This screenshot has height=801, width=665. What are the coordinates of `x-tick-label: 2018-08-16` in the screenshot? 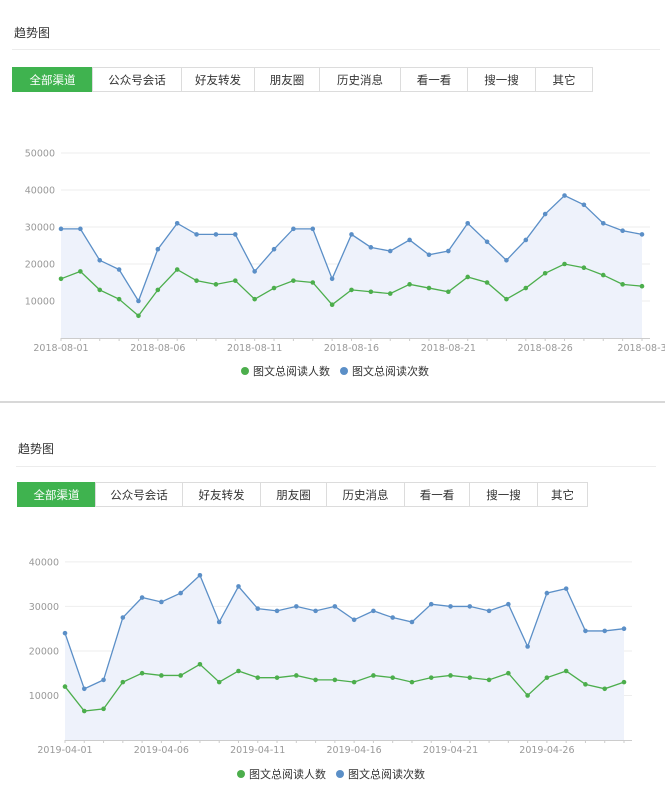 It's located at (351, 348).